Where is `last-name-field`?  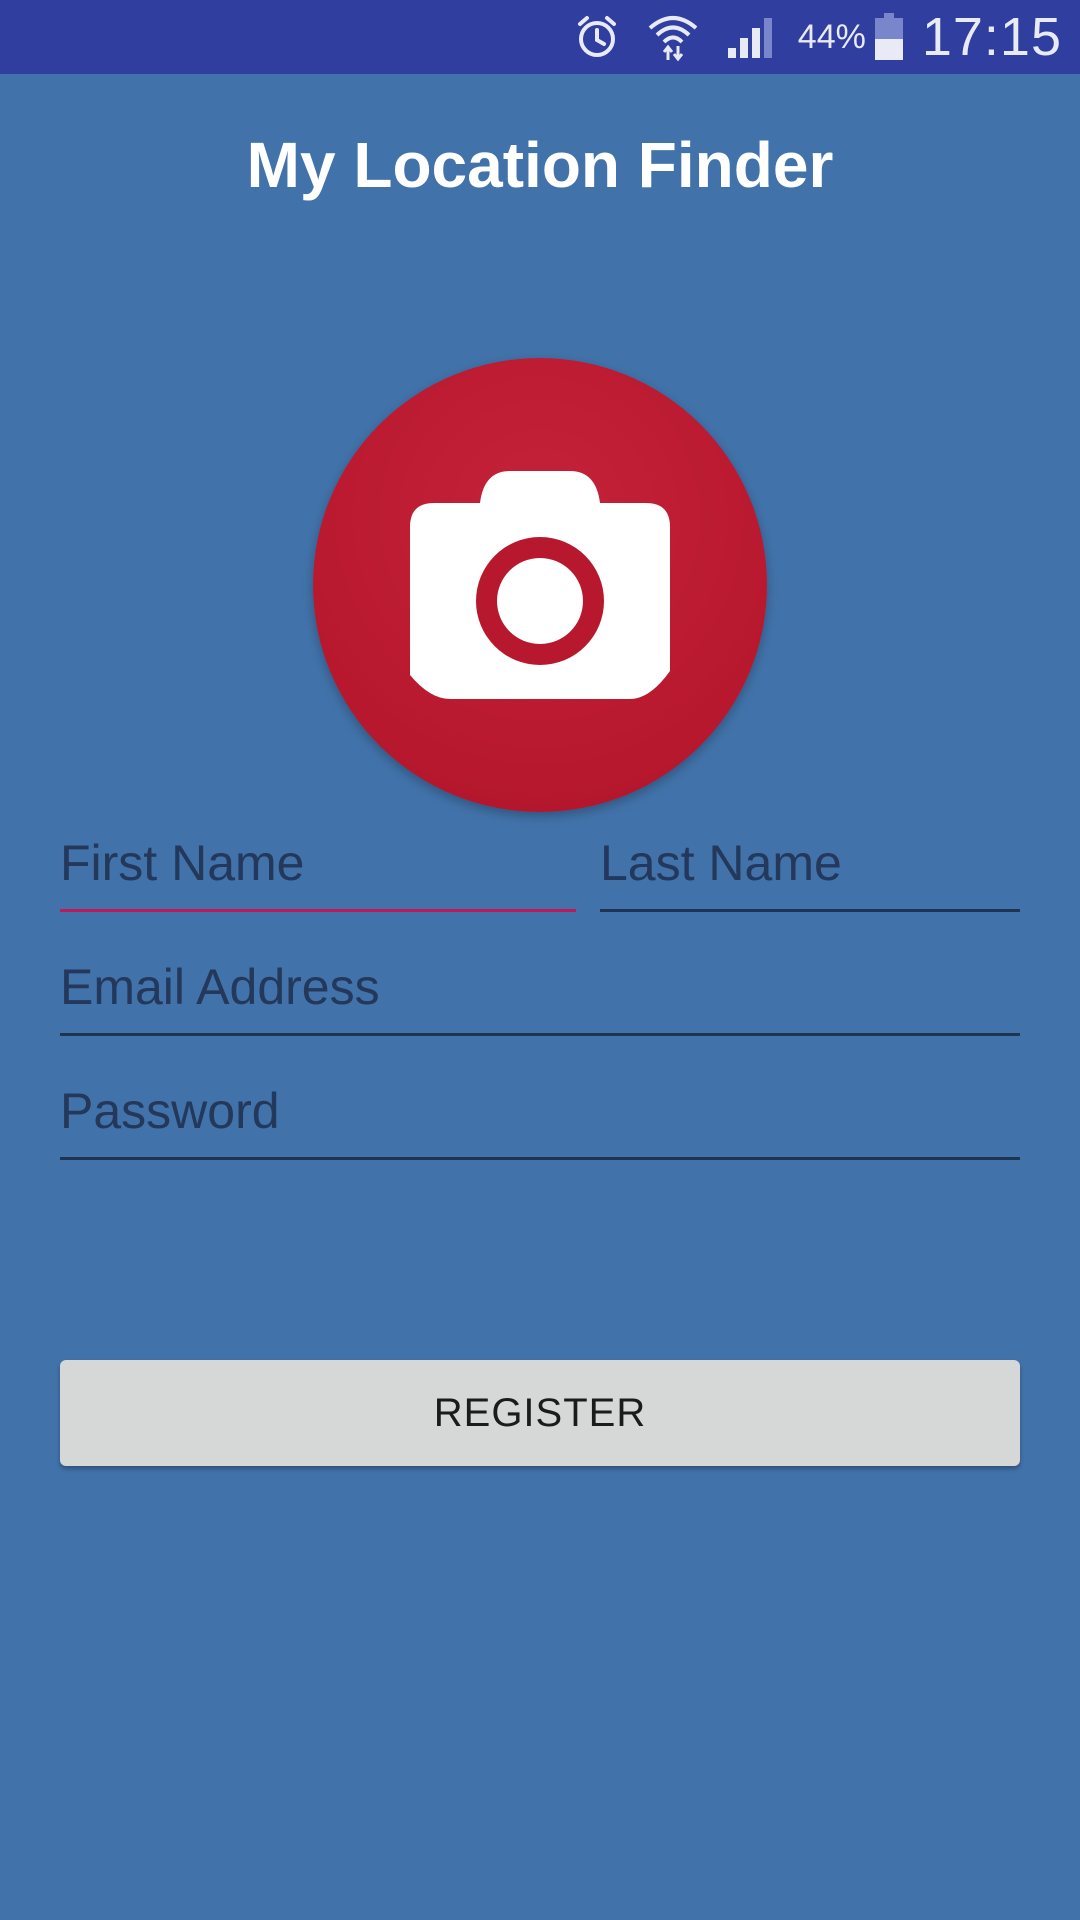
last-name-field is located at coordinates (810, 867).